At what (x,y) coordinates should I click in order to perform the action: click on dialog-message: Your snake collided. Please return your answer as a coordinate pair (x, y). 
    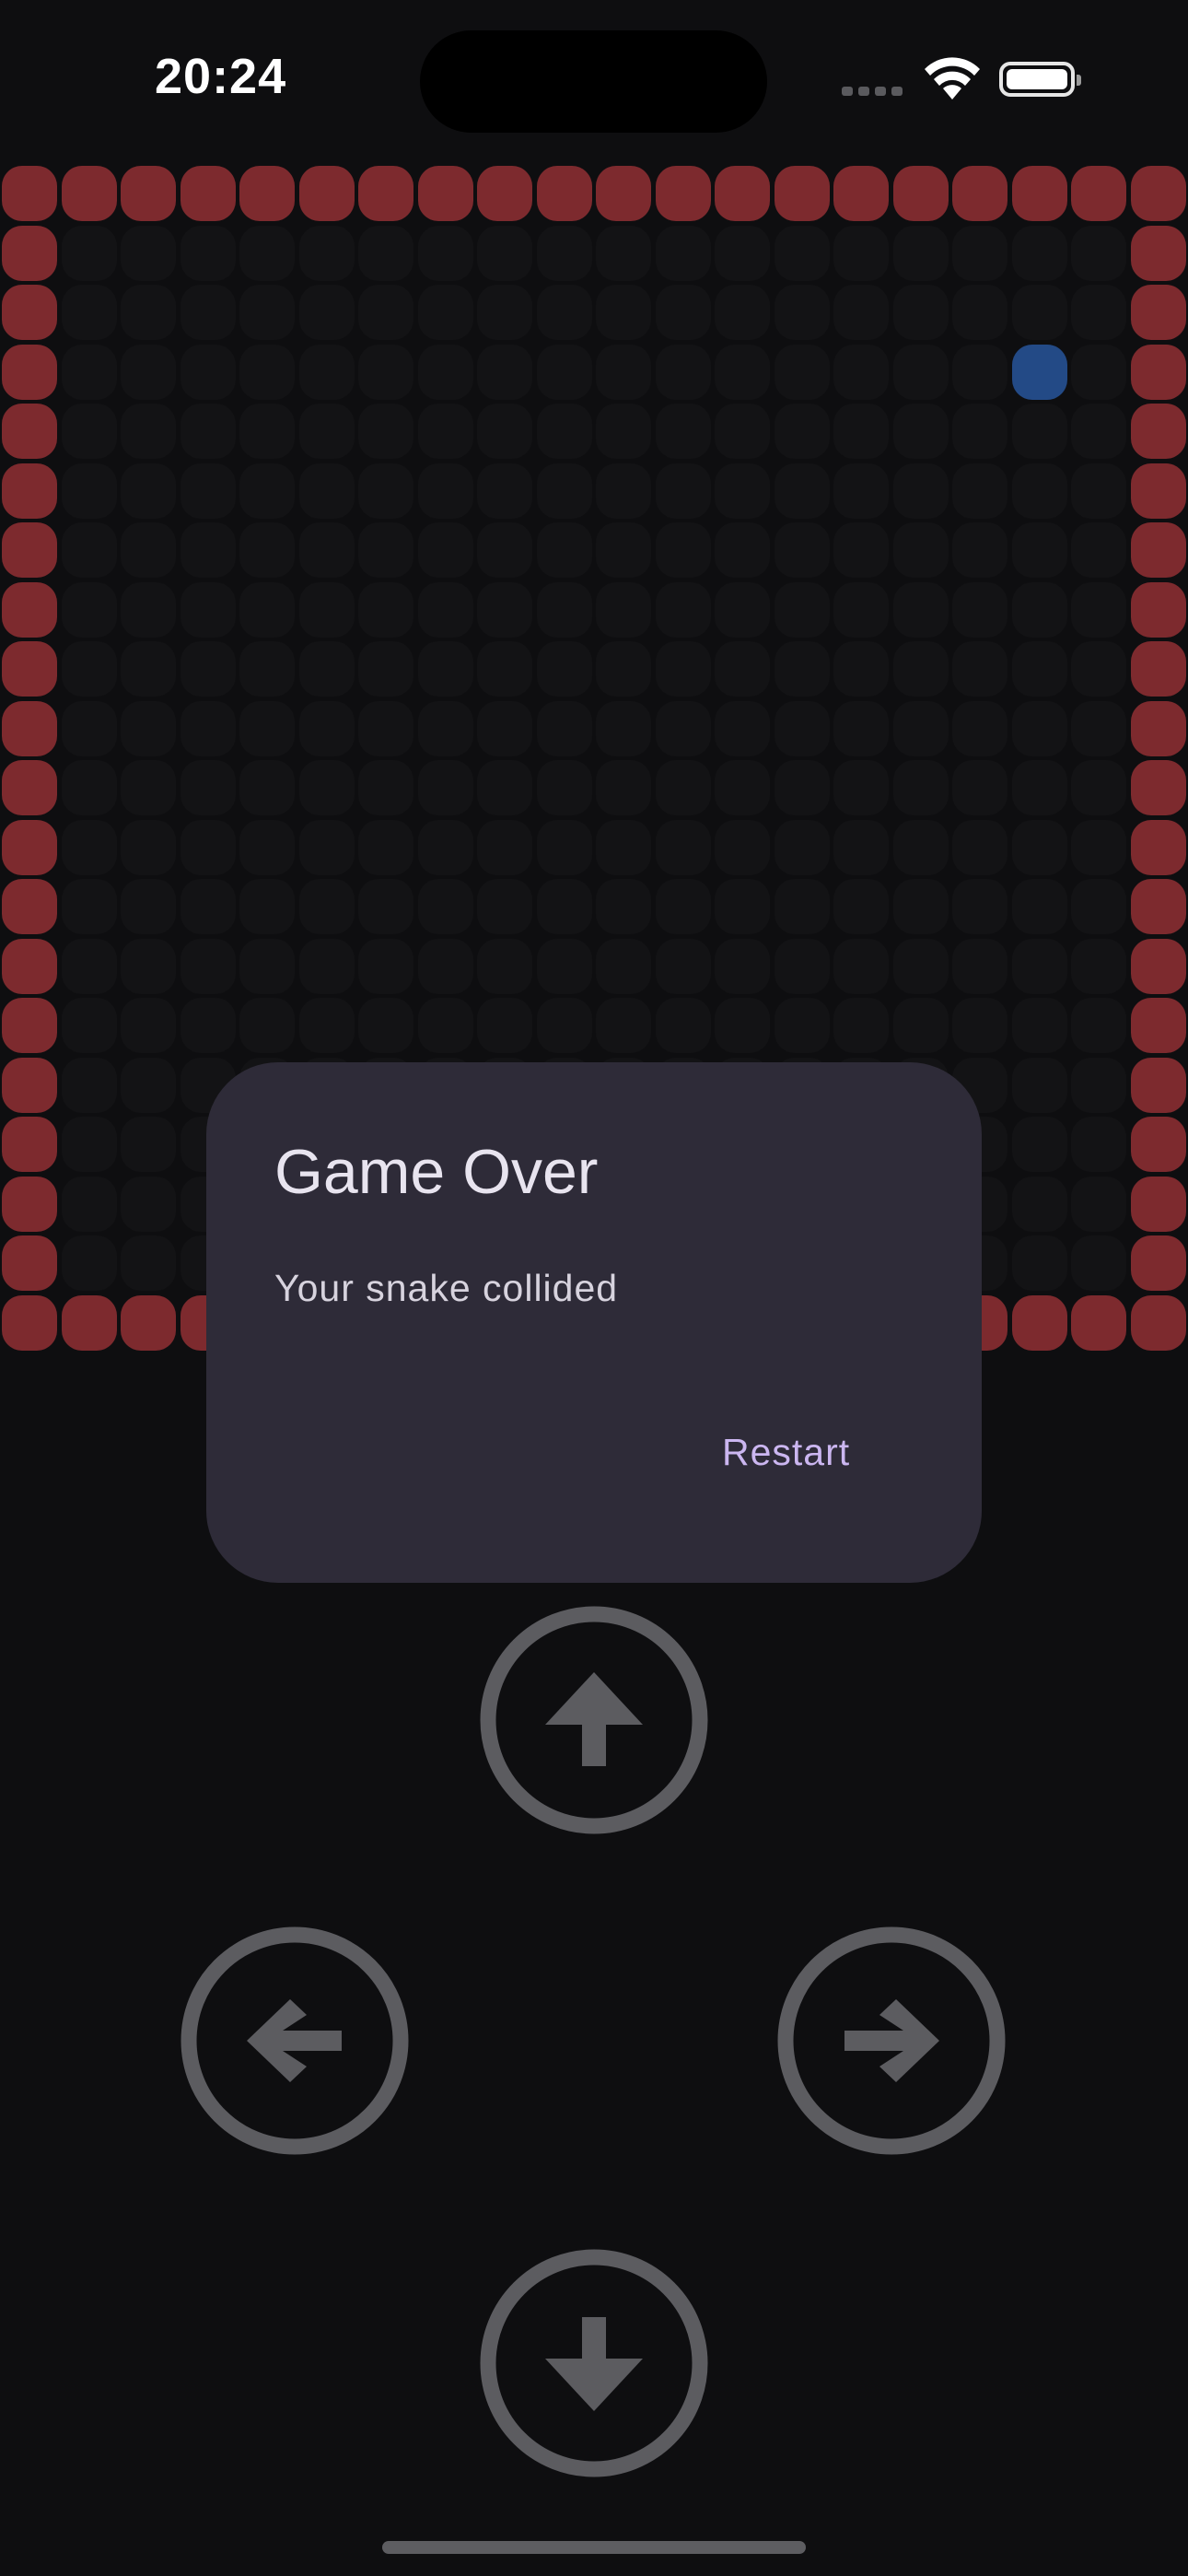
    Looking at the image, I should click on (446, 1288).